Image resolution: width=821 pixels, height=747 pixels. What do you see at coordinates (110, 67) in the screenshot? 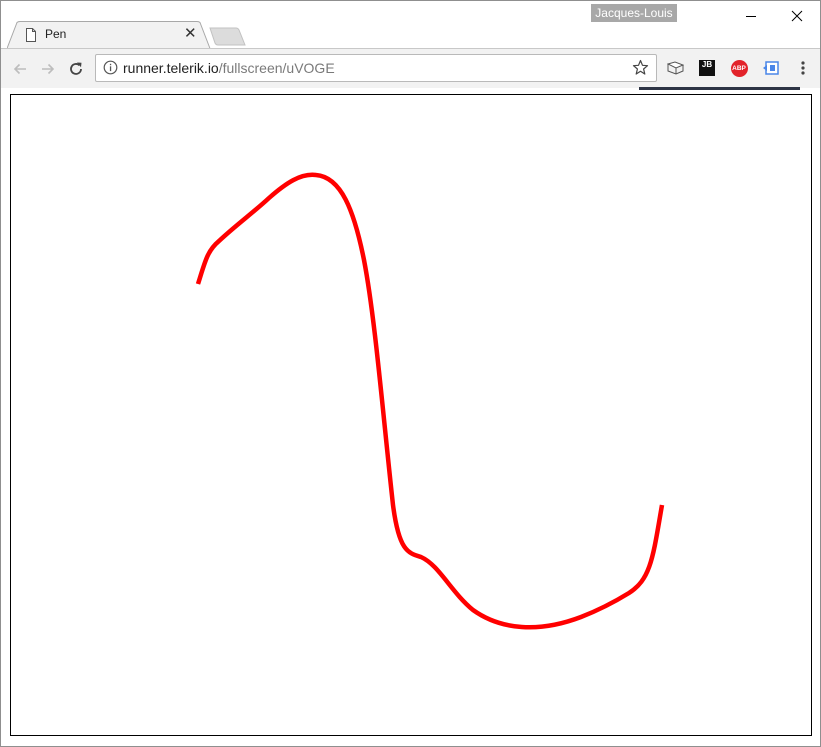
I see `info-icon` at bounding box center [110, 67].